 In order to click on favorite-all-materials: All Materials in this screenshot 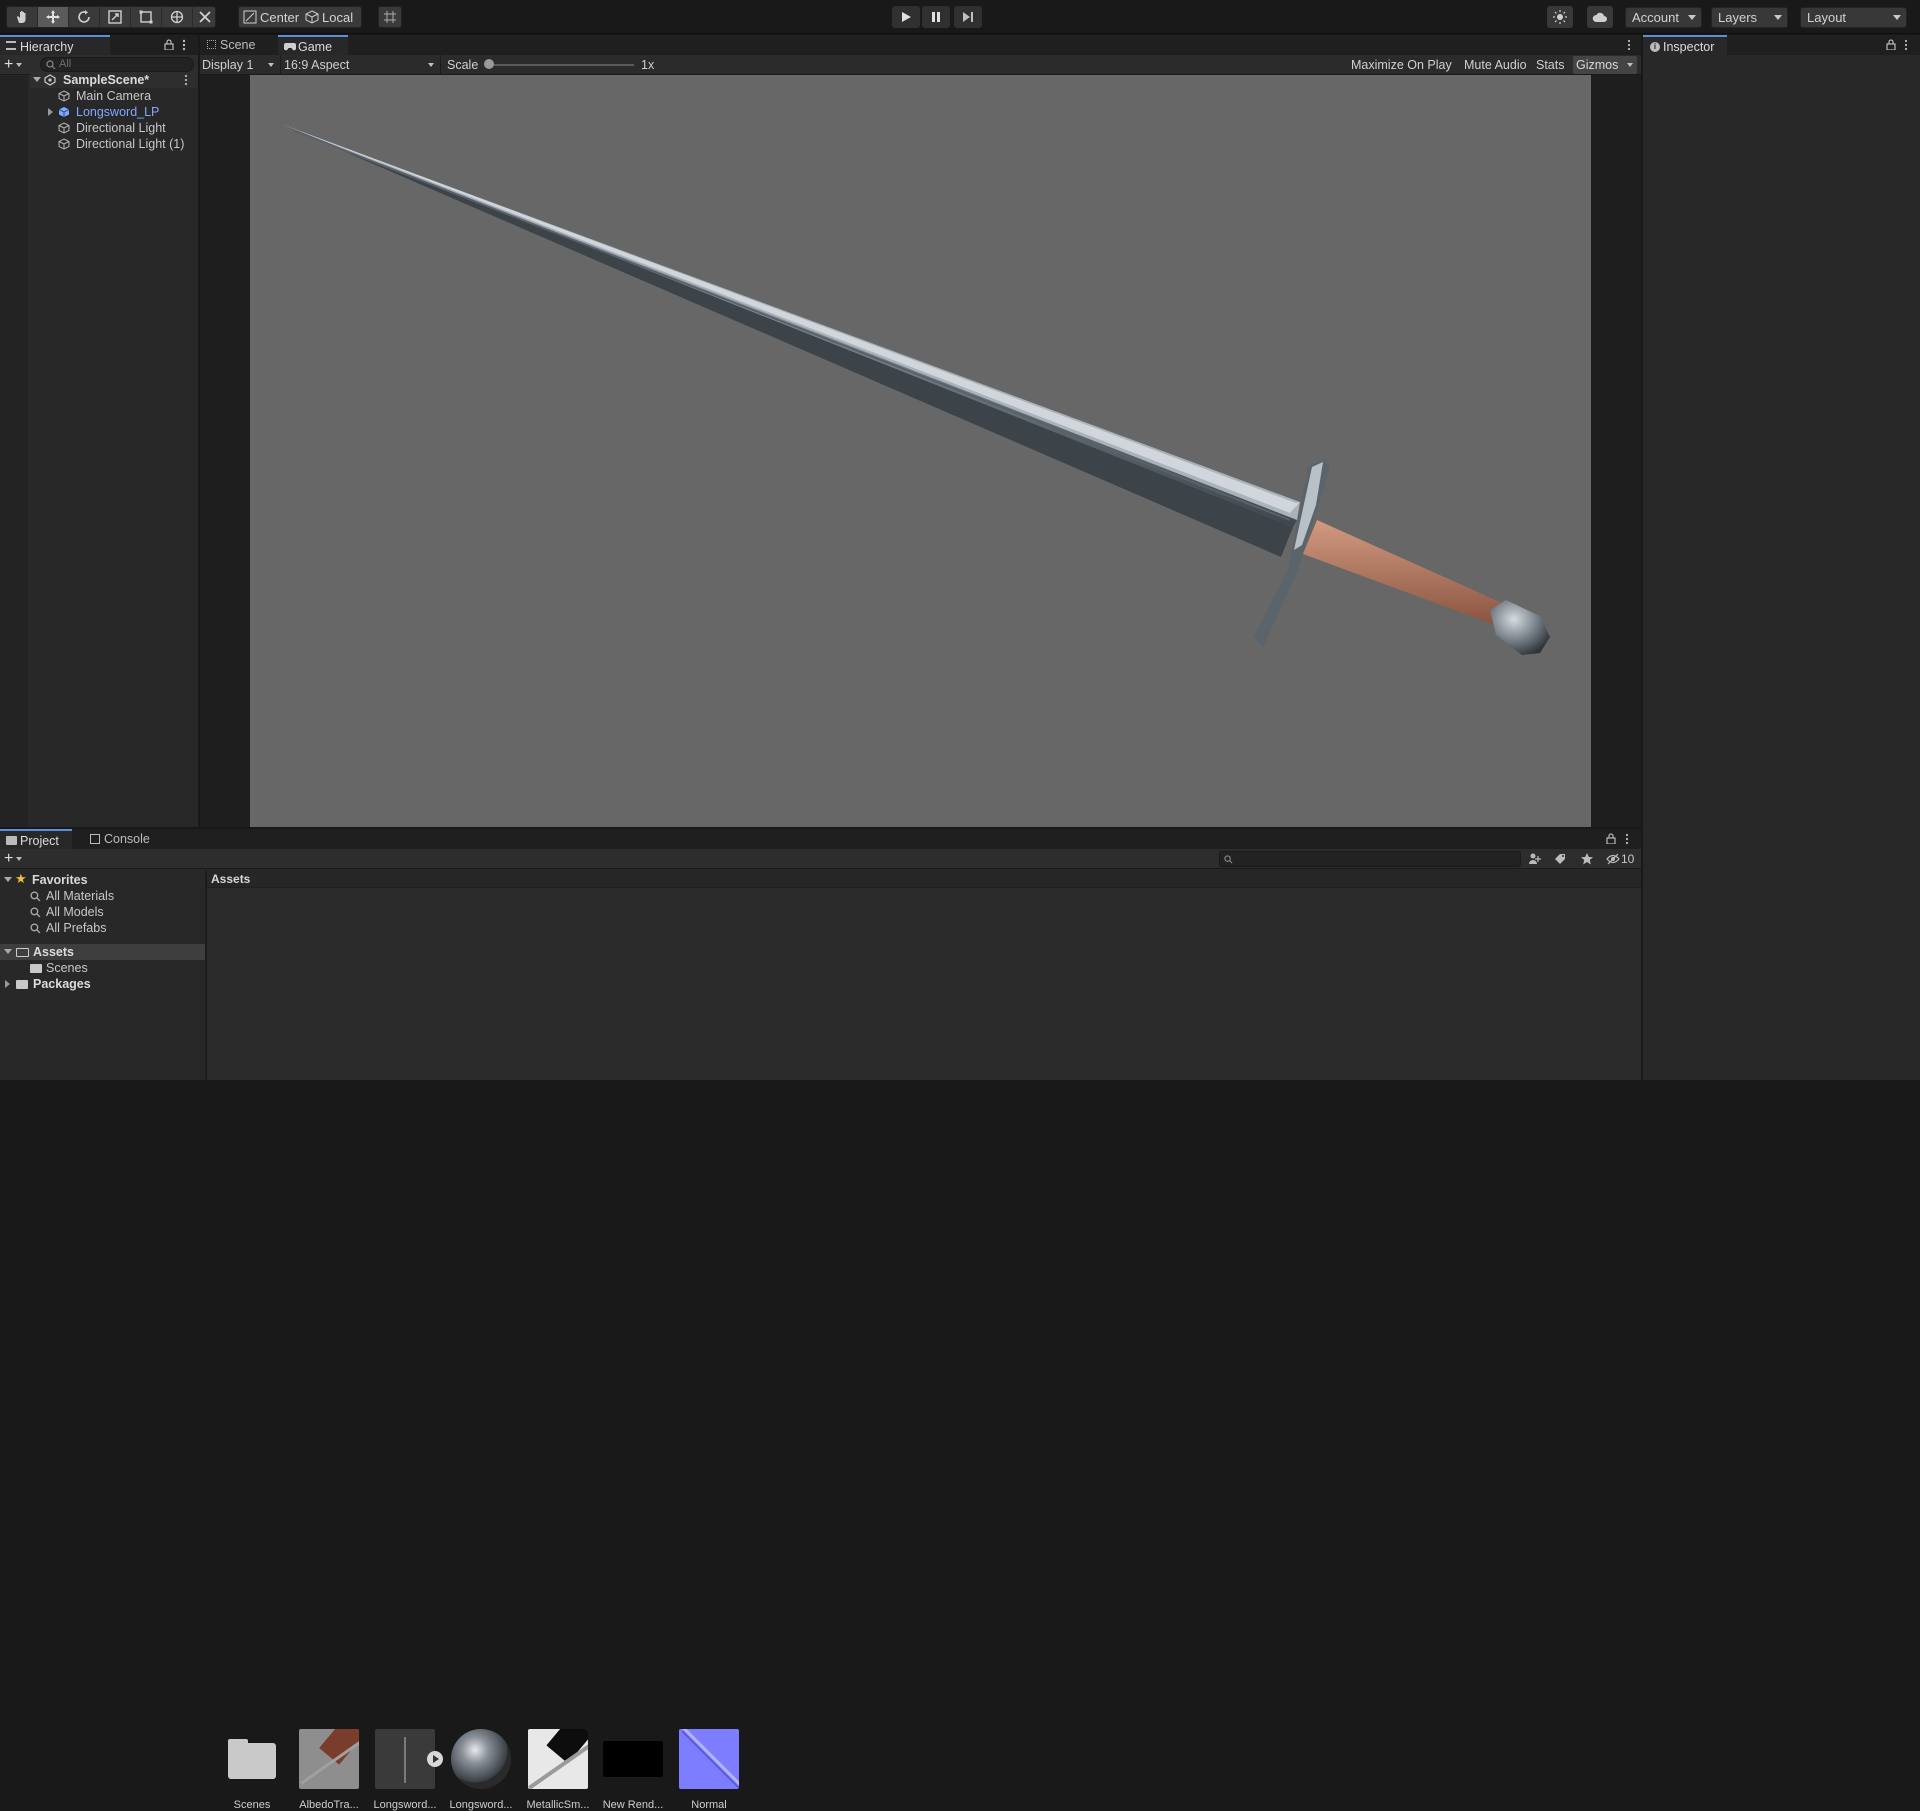, I will do `click(116, 896)`.